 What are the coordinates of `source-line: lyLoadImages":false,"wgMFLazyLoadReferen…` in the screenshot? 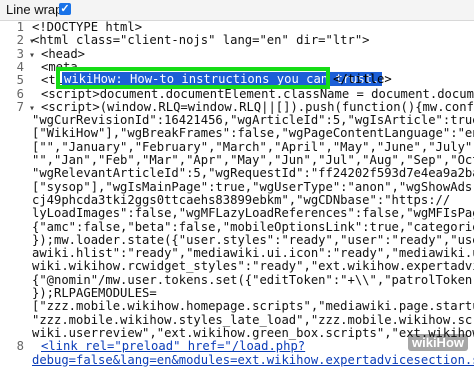 It's located at (237, 214).